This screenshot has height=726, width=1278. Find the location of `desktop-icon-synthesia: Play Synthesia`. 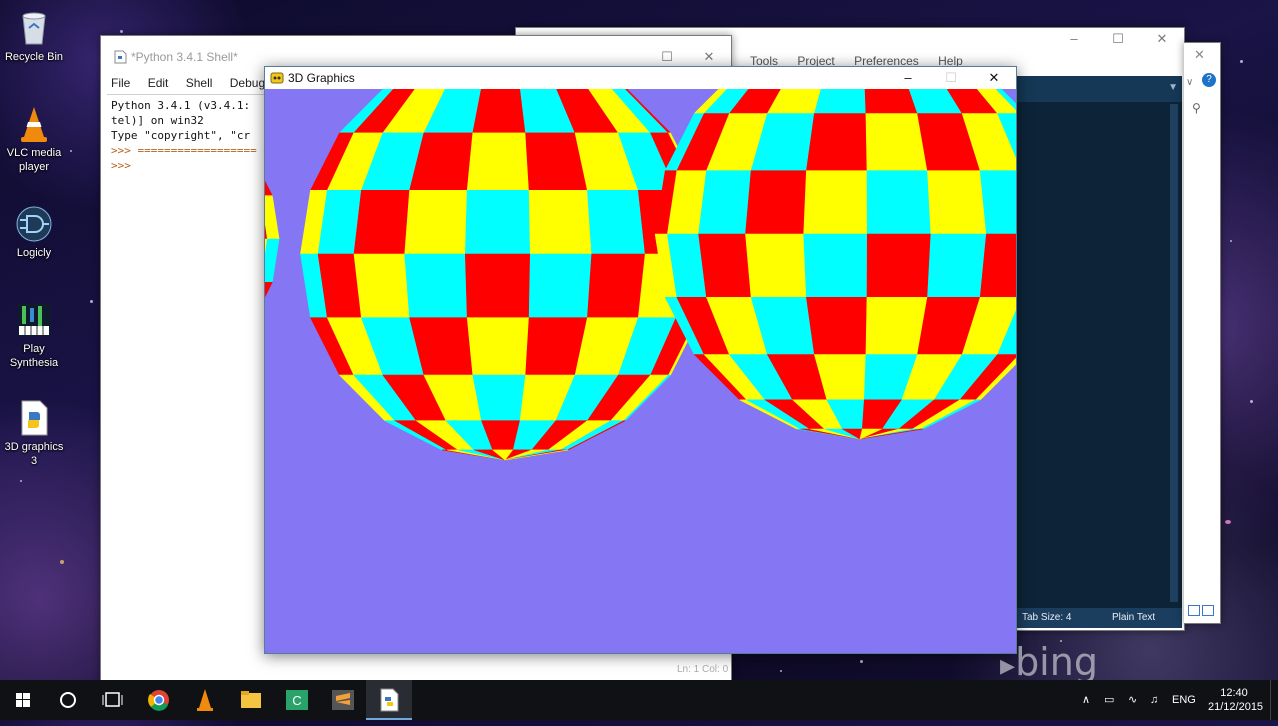

desktop-icon-synthesia: Play Synthesia is located at coordinates (34, 335).